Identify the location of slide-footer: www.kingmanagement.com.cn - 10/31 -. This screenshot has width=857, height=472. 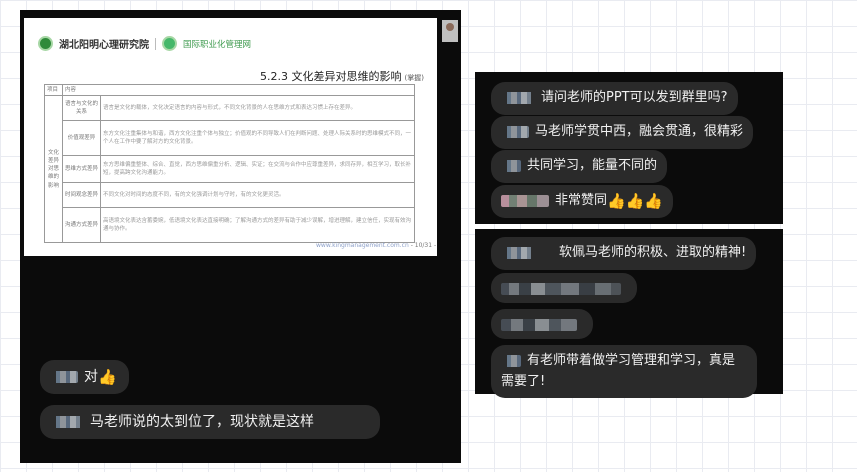
(376, 245).